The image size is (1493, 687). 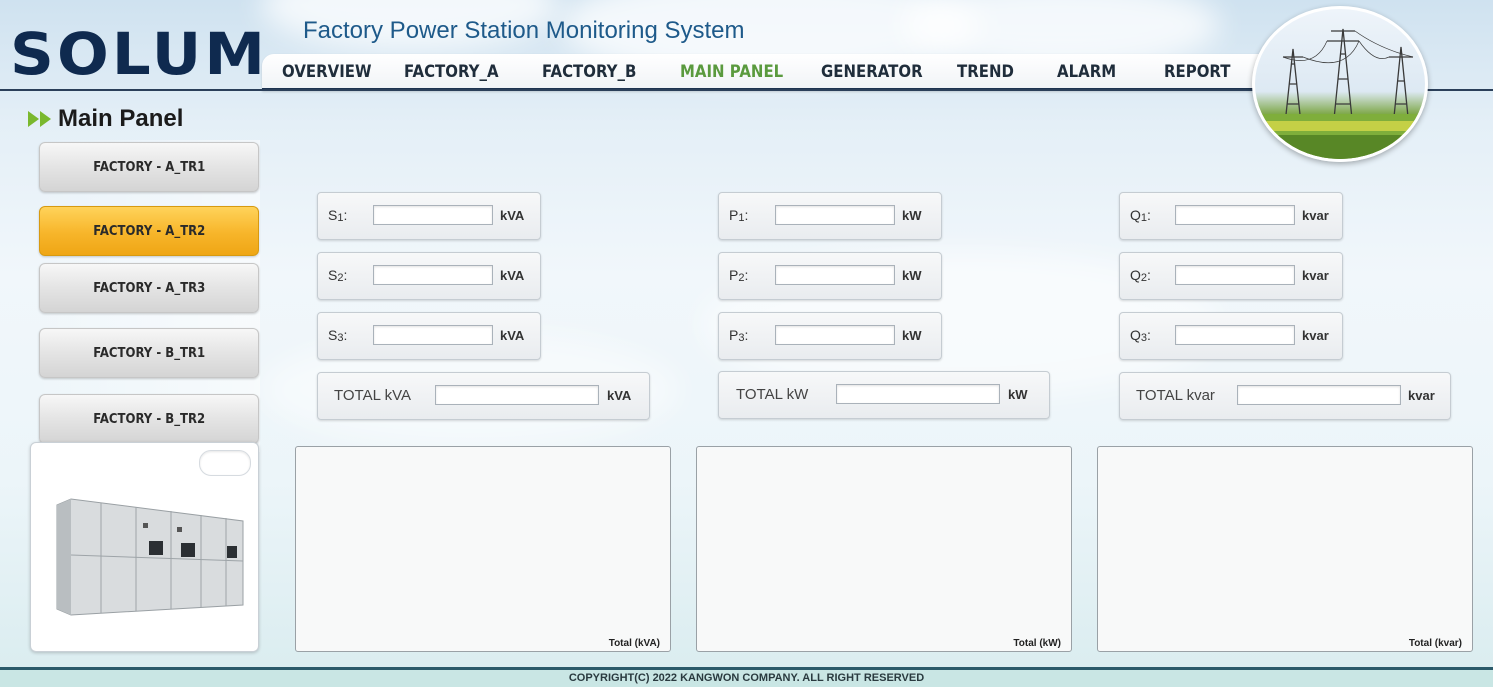 I want to click on nav-main-panel: MAIN PANEL, so click(x=731, y=72).